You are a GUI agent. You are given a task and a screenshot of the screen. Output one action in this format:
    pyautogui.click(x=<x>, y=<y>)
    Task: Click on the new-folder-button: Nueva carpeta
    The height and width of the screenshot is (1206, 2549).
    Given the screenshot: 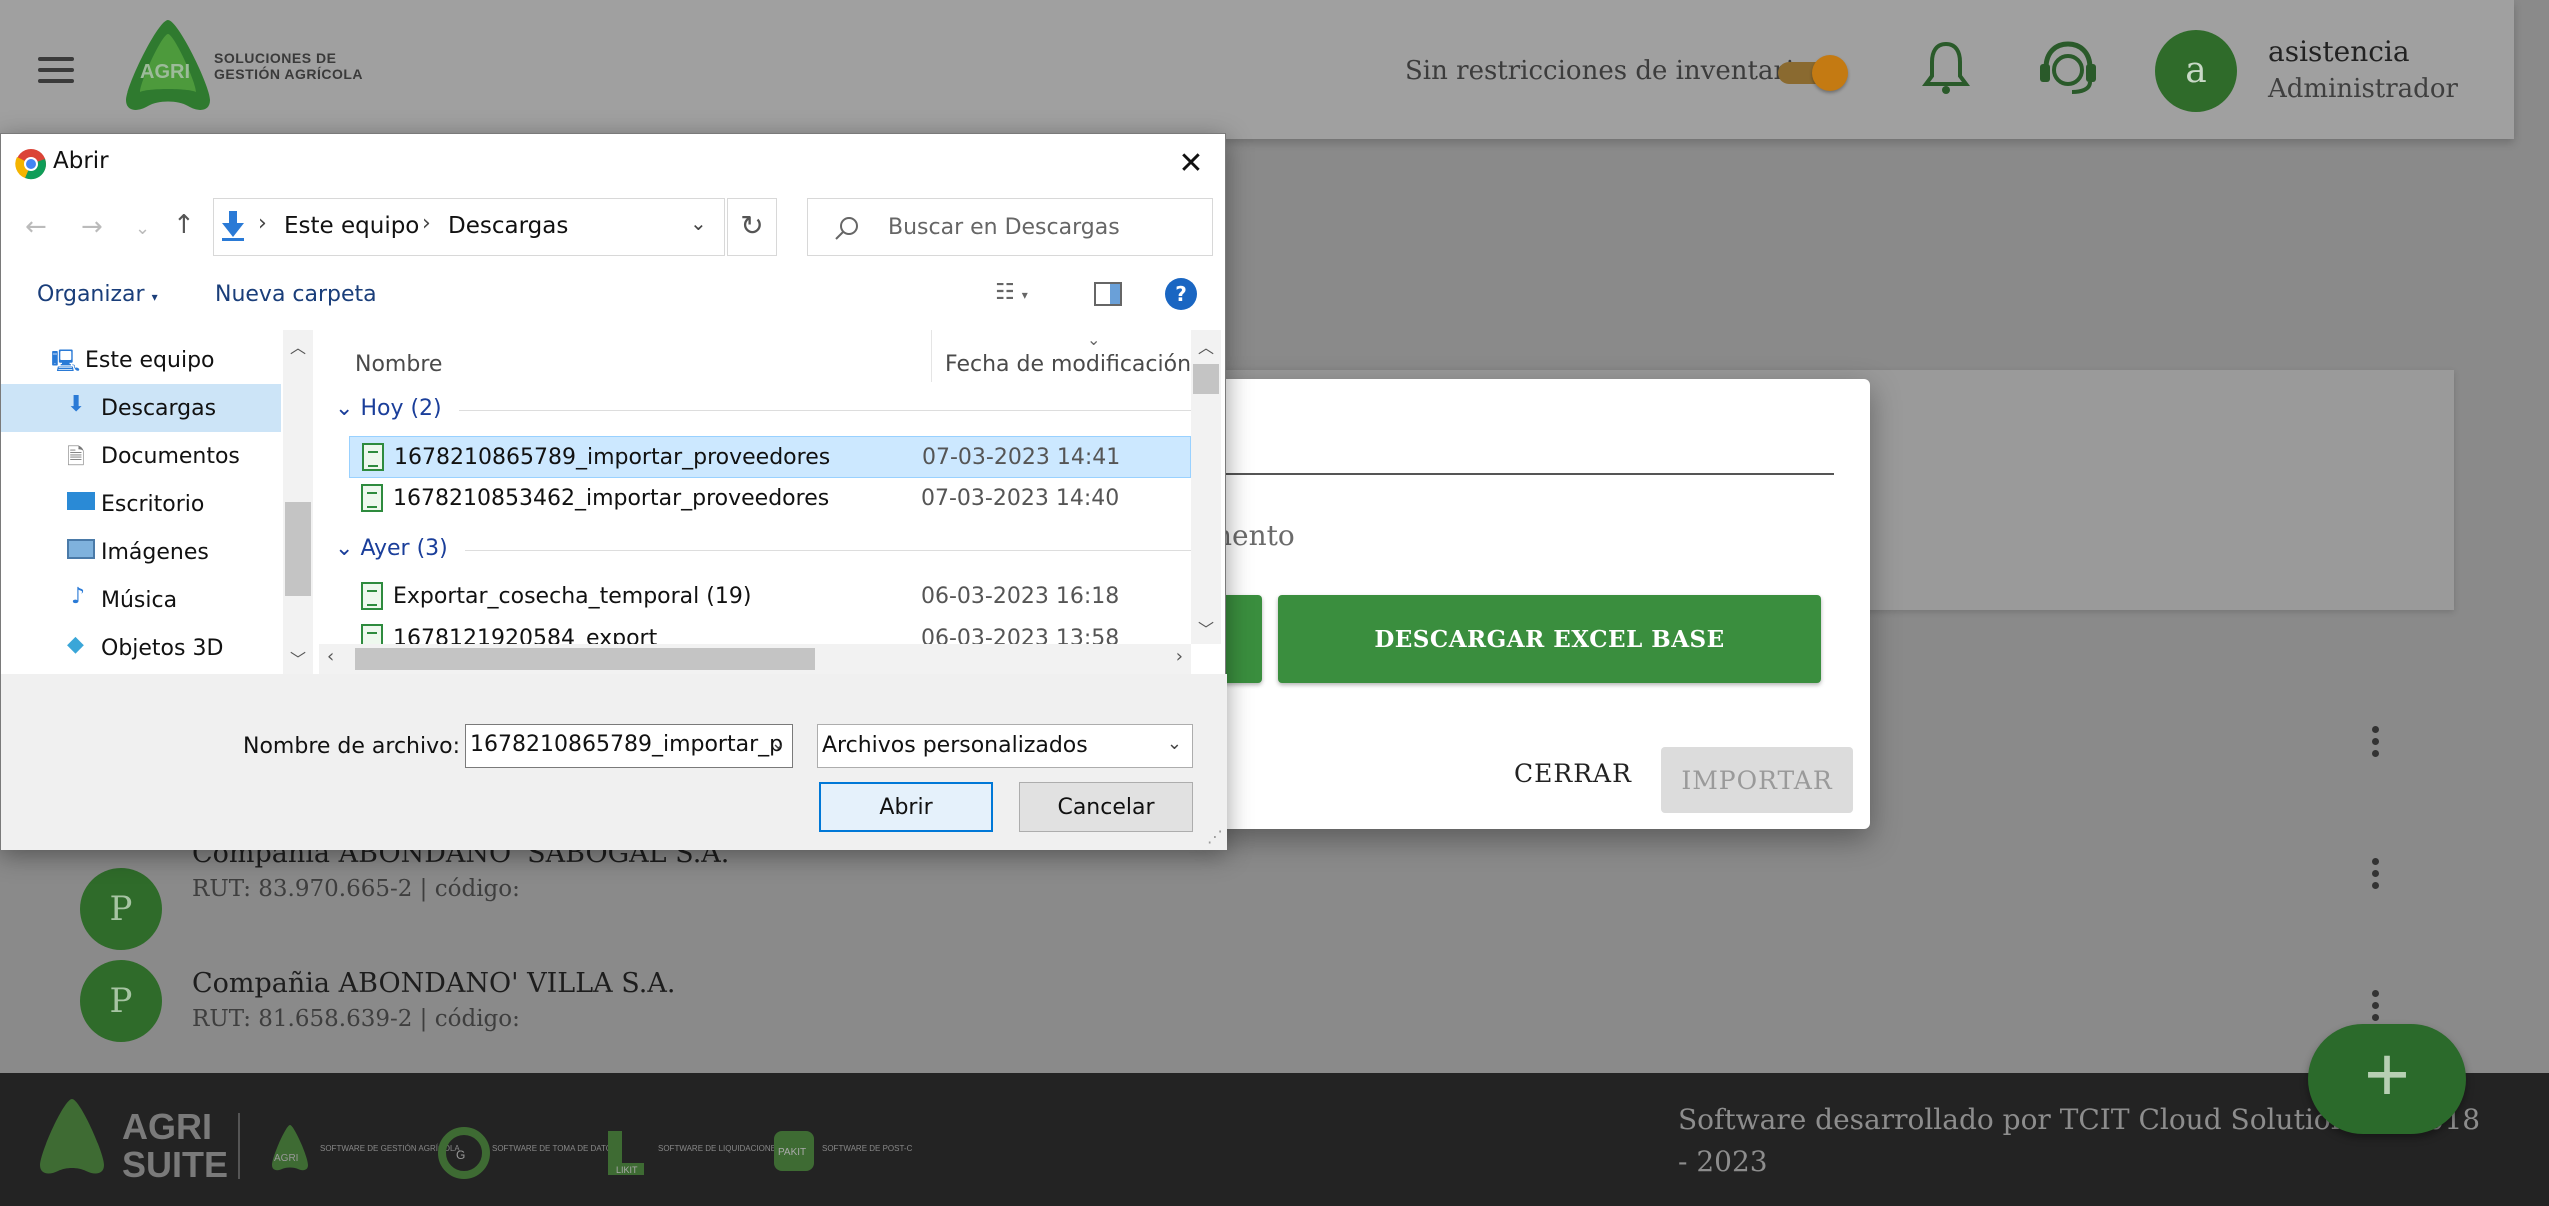 What is the action you would take?
    pyautogui.click(x=296, y=294)
    